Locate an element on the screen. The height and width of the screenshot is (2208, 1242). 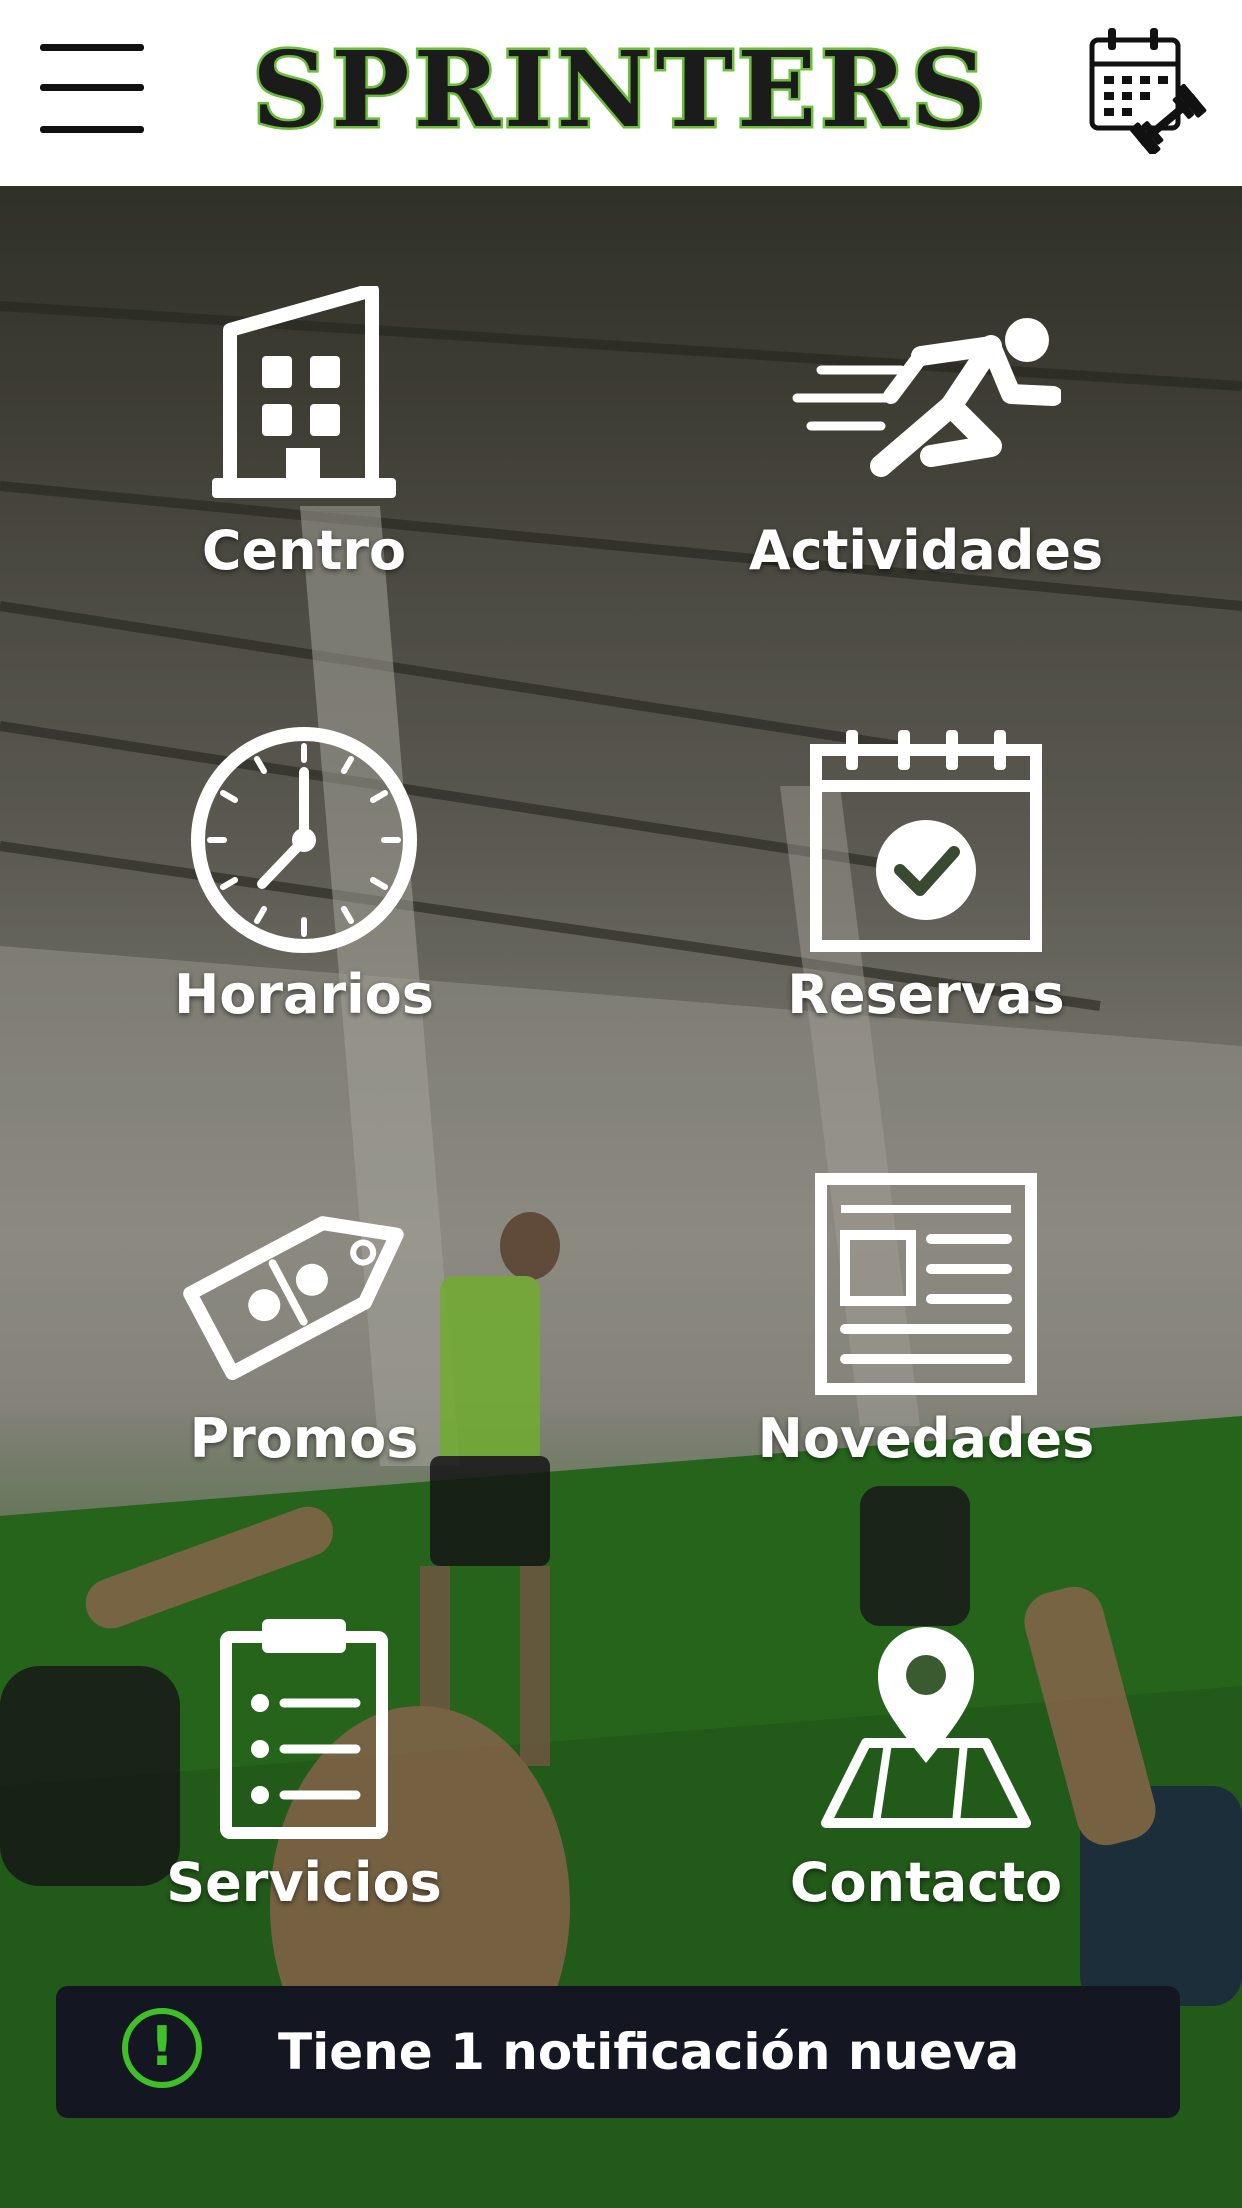
menu-item-novedades: Novedades is located at coordinates (926, 1334).